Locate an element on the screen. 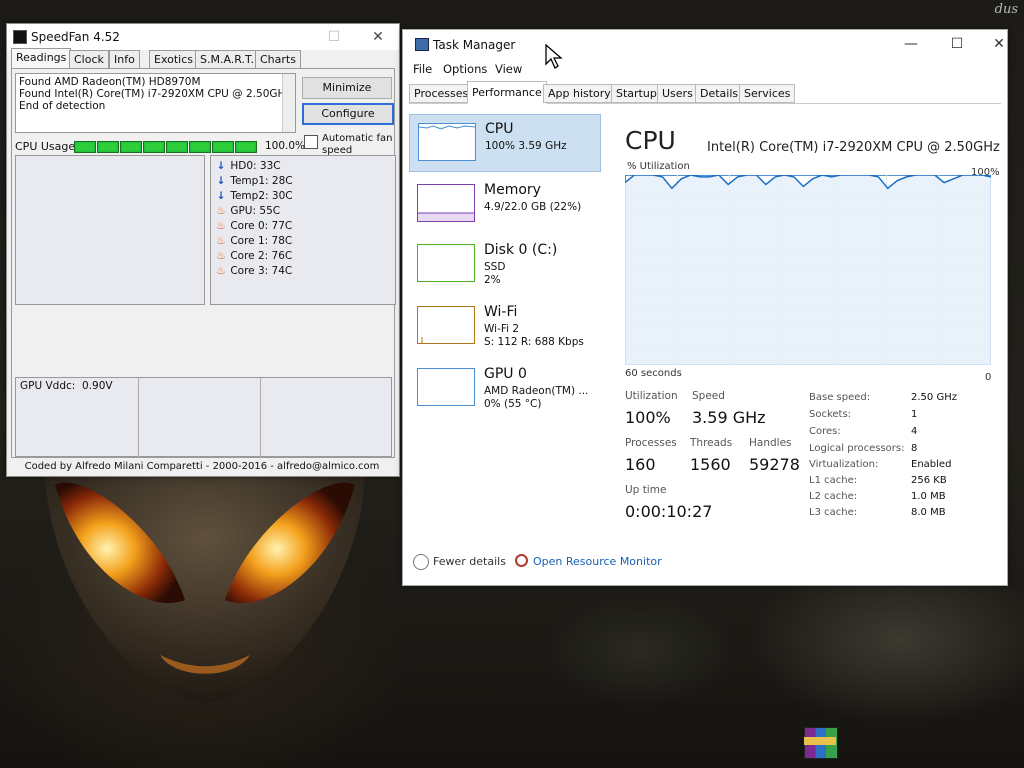  processes-label: Processes is located at coordinates (651, 443).